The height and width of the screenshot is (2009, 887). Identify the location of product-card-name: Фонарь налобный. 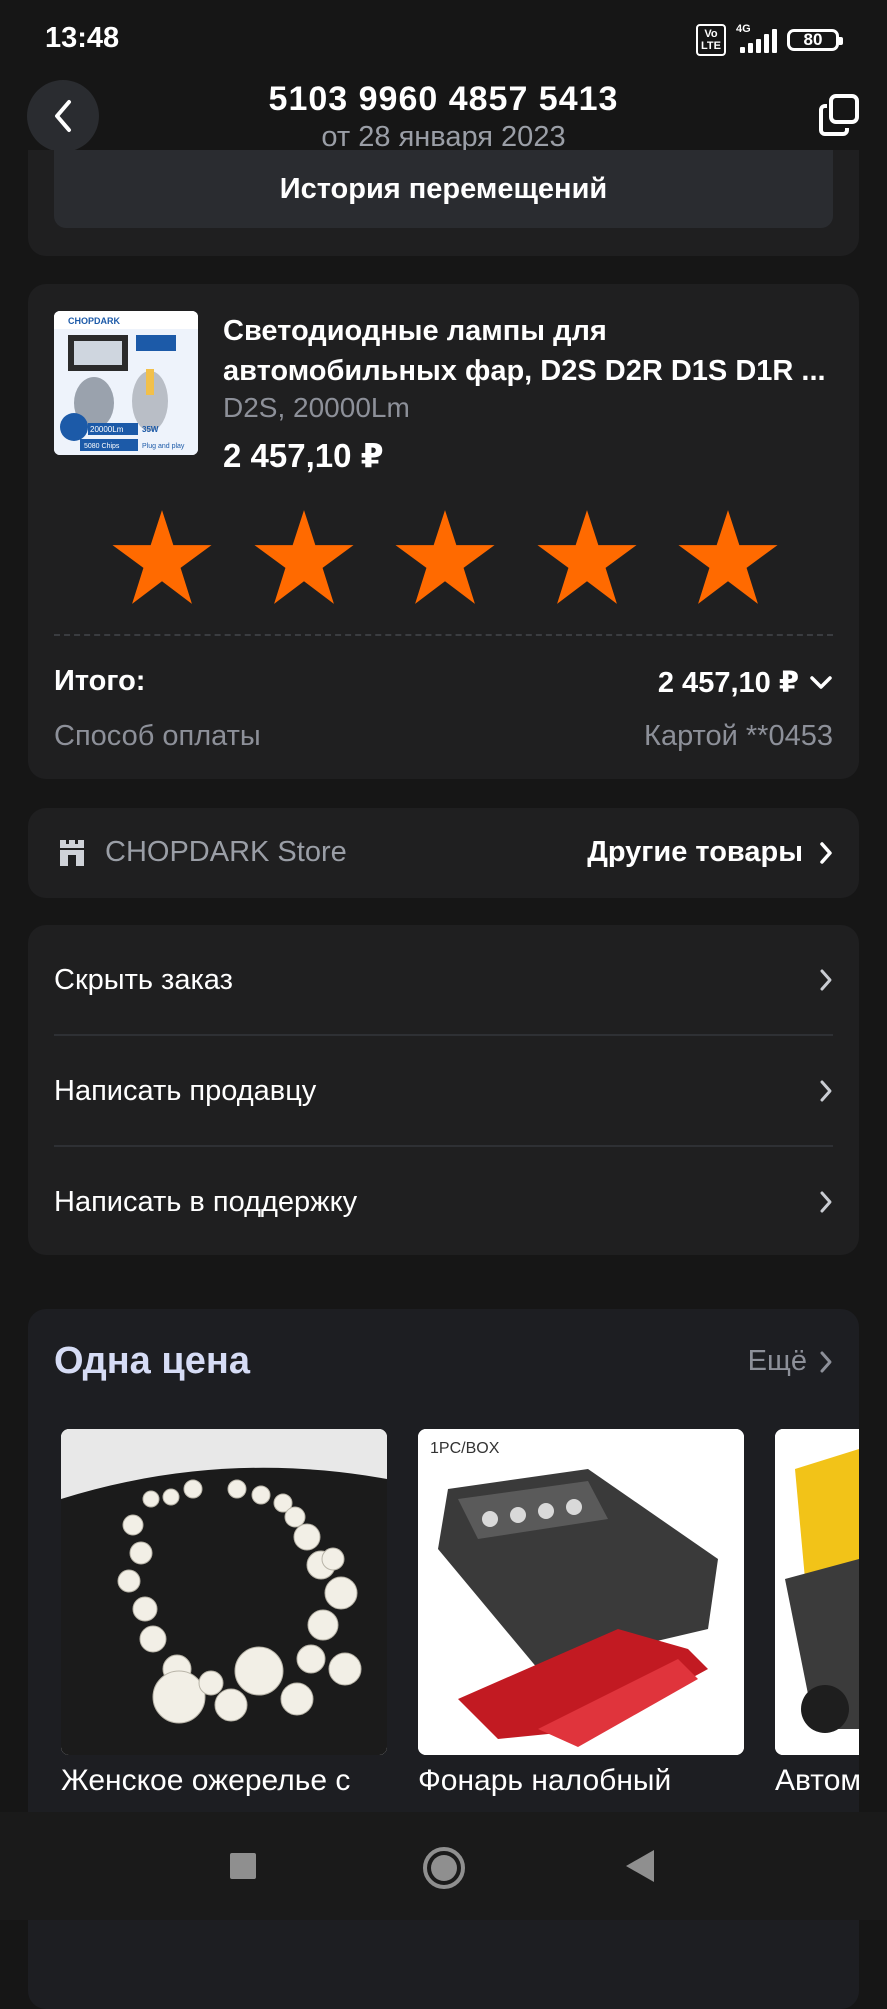
(544, 1781).